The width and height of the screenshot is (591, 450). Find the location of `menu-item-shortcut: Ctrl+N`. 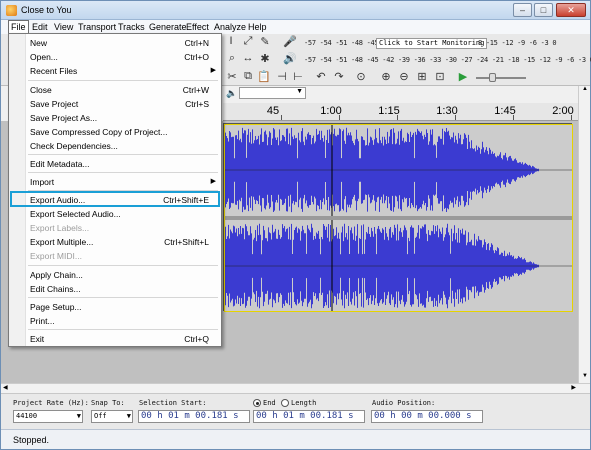

menu-item-shortcut: Ctrl+N is located at coordinates (196, 43).